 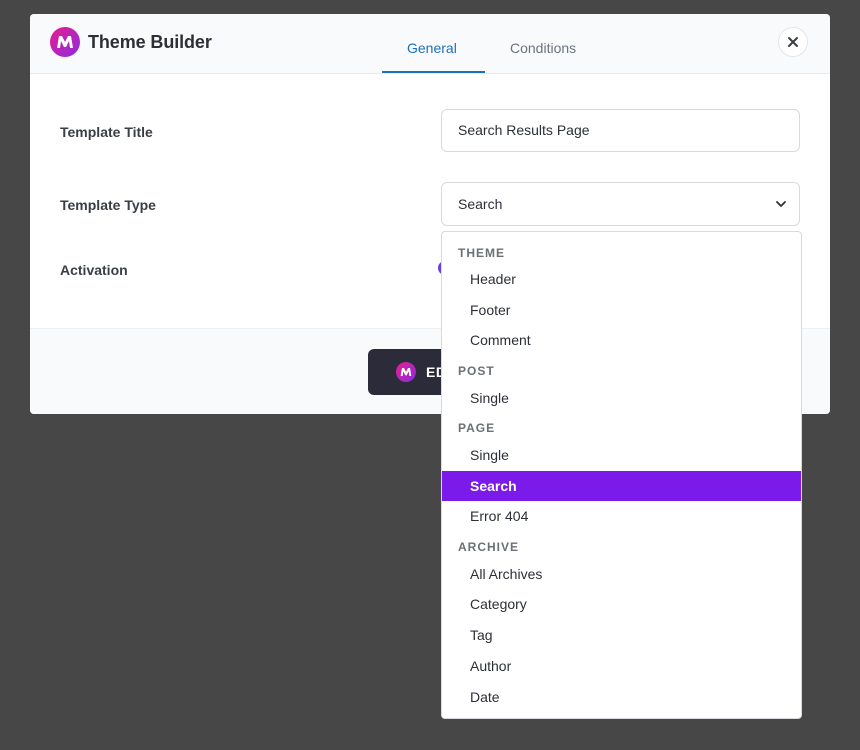 What do you see at coordinates (621, 604) in the screenshot?
I see `dropdown-option-category: Category` at bounding box center [621, 604].